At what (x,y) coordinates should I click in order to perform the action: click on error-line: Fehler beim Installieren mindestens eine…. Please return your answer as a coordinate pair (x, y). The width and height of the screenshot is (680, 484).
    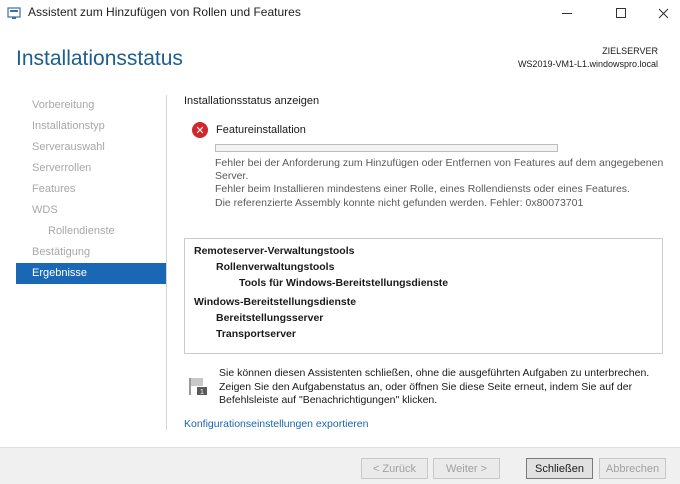
    Looking at the image, I should click on (422, 189).